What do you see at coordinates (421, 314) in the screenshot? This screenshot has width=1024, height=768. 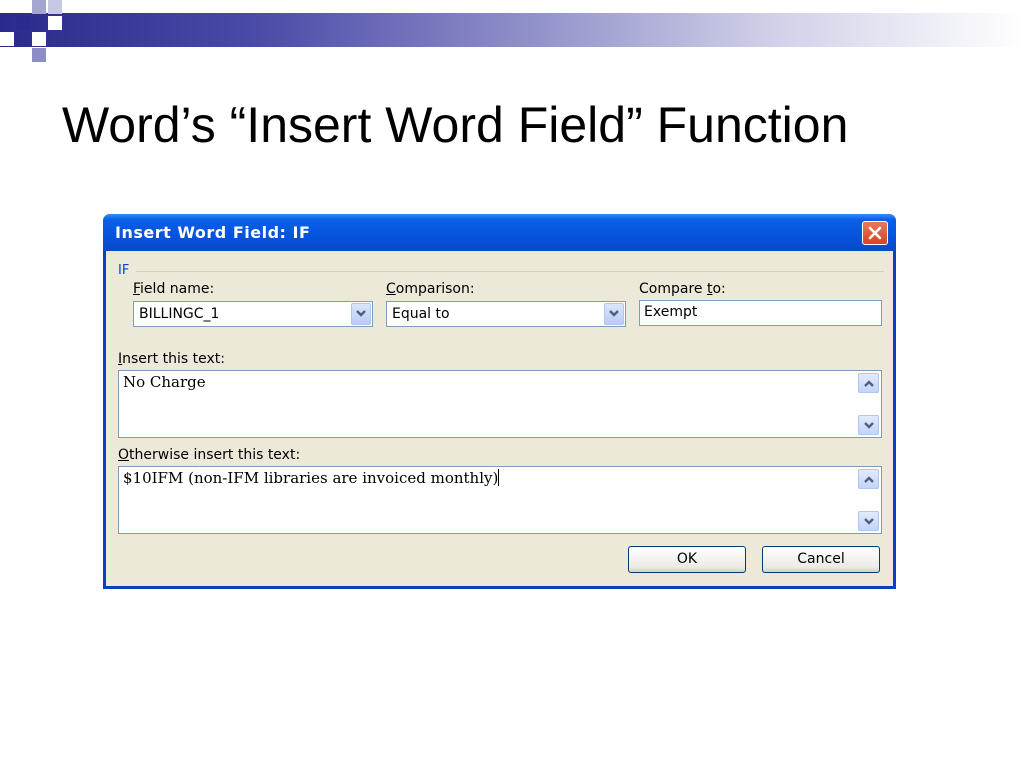 I see `comparison-value: Equal to` at bounding box center [421, 314].